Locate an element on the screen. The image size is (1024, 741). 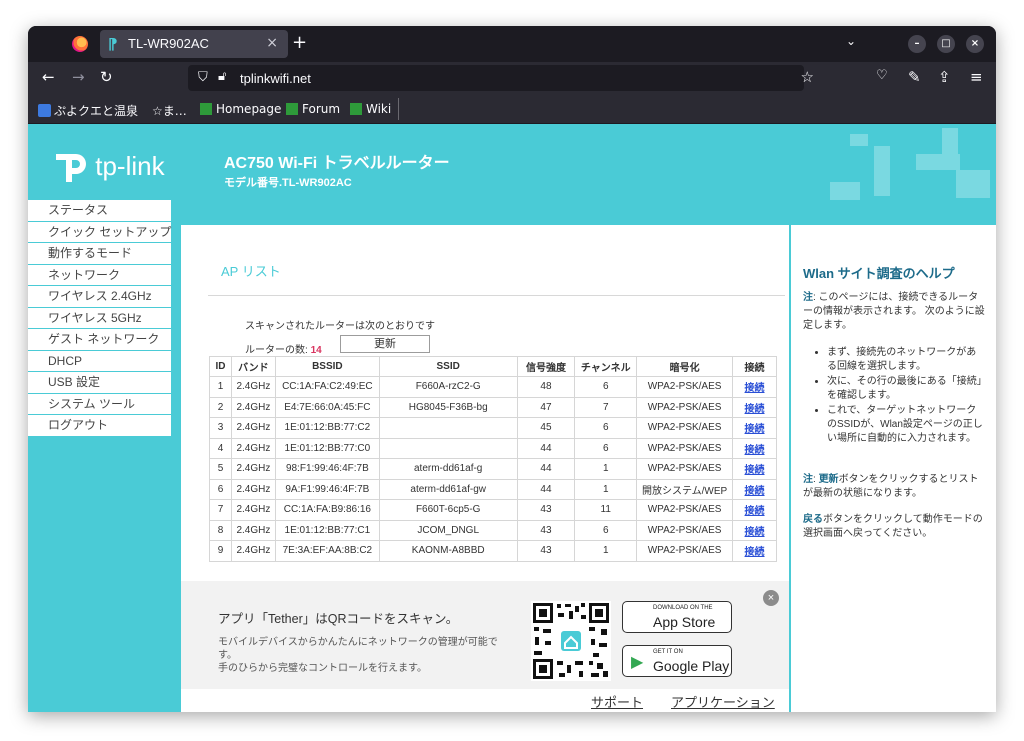
google-play-button: ▶ GET IT ON Google Play is located at coordinates (677, 661).